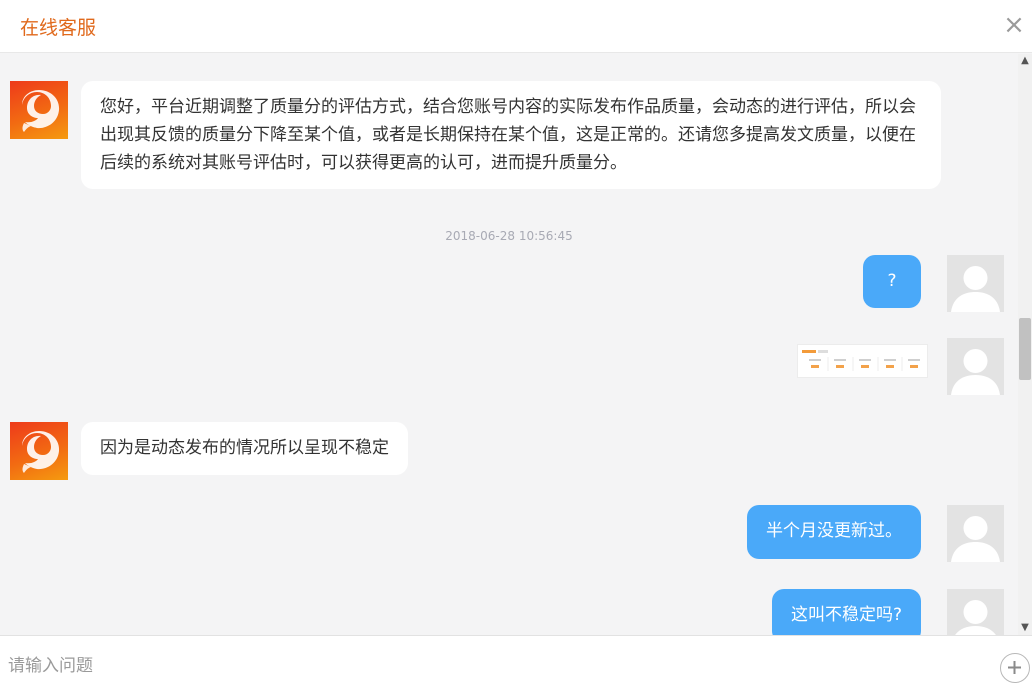 This screenshot has height=689, width=1032. What do you see at coordinates (834, 532) in the screenshot?
I see `message-bubble-user: 半个月没更新过。` at bounding box center [834, 532].